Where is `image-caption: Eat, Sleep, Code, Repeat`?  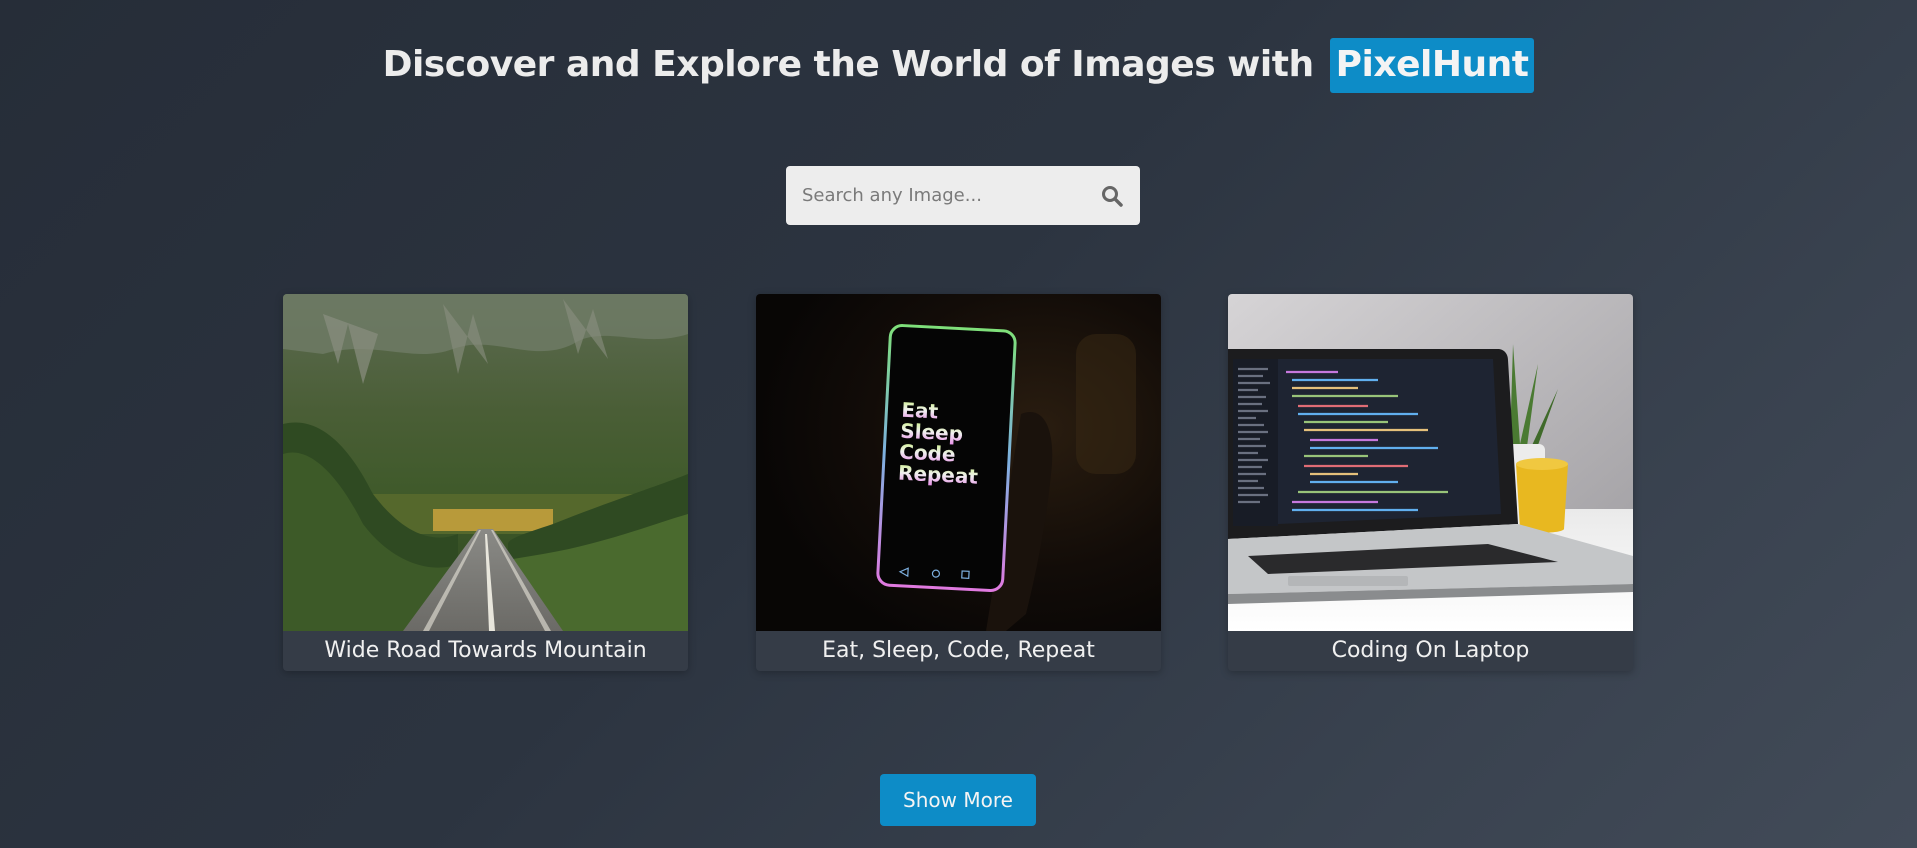
image-caption: Eat, Sleep, Code, Repeat is located at coordinates (958, 650).